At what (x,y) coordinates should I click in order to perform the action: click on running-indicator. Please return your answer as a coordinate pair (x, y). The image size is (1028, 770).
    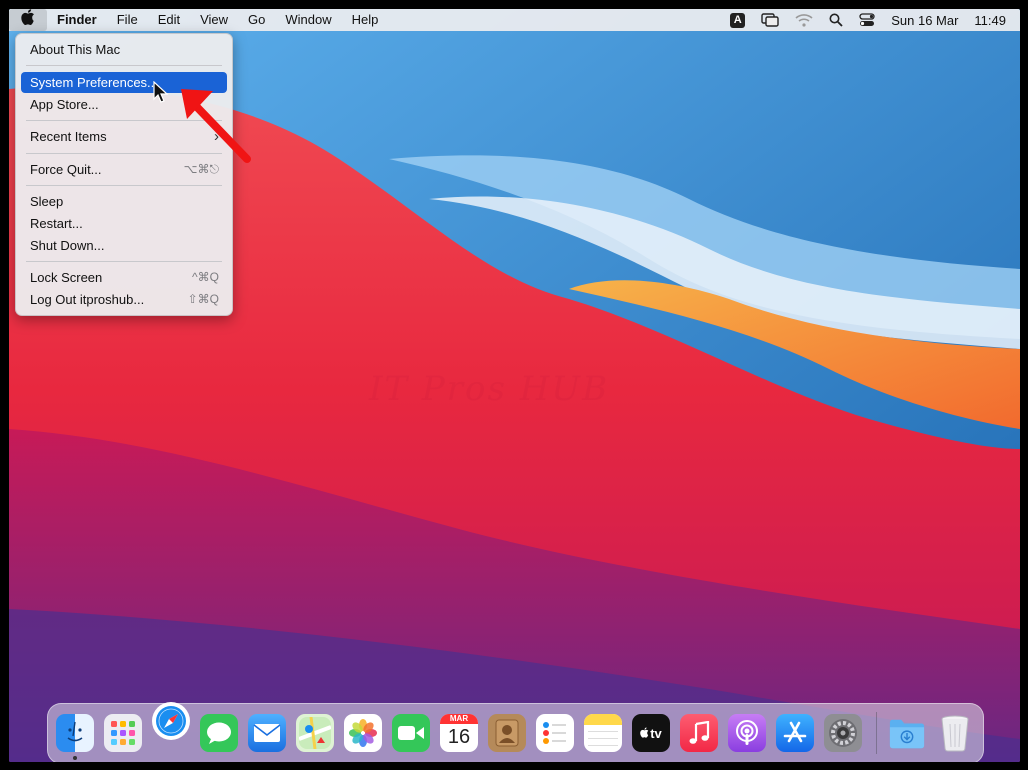
    Looking at the image, I should click on (75, 758).